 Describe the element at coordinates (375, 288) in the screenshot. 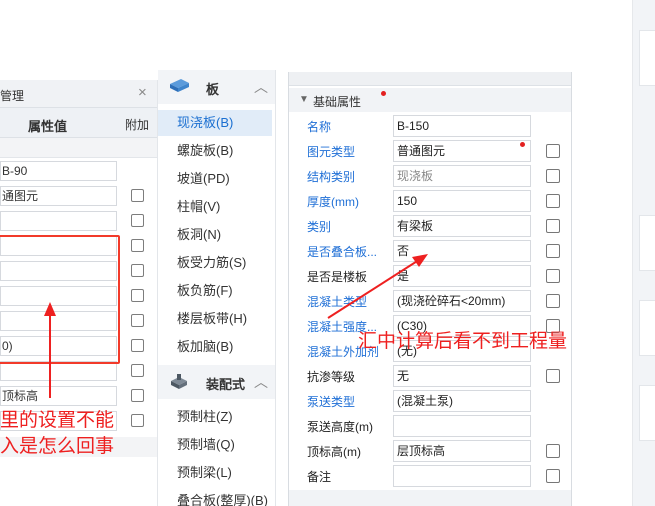

I see `annotation-arrow-center` at that location.